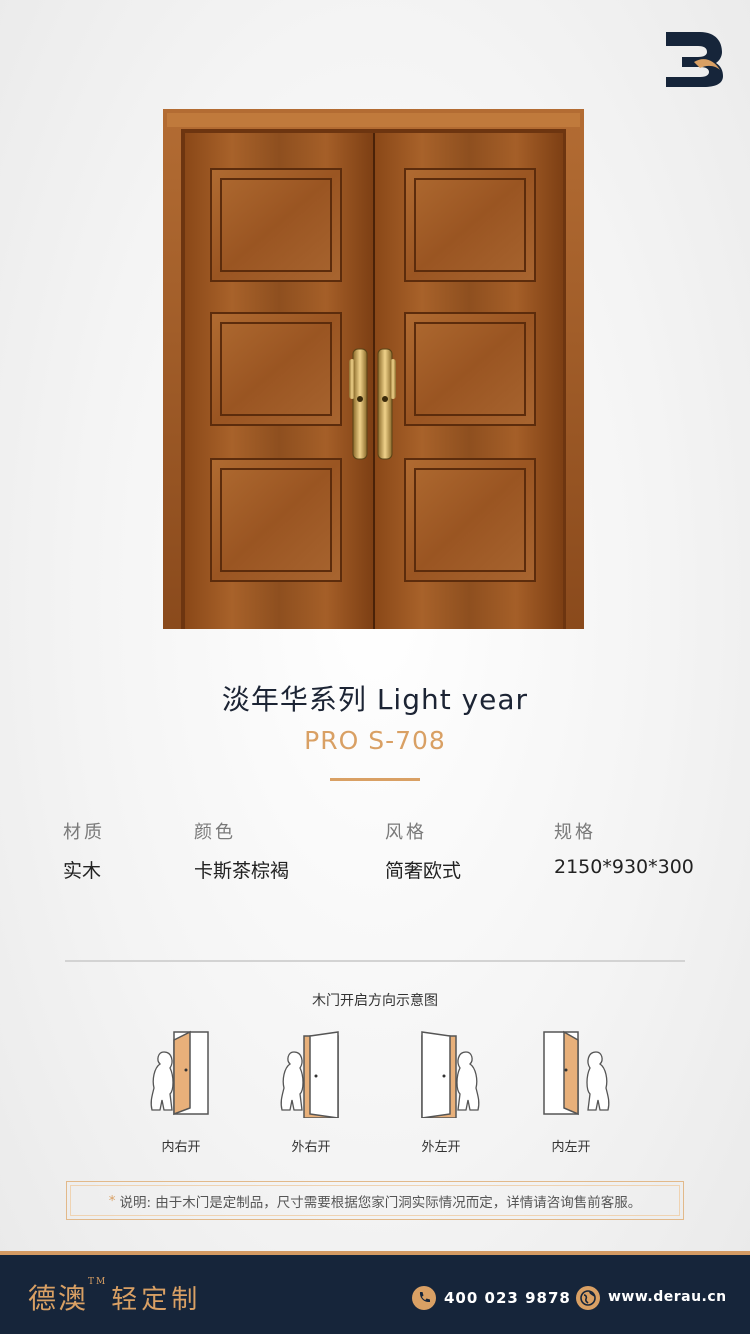 The height and width of the screenshot is (1334, 750). Describe the element at coordinates (575, 832) in the screenshot. I see `spec-label-size: 规格` at that location.